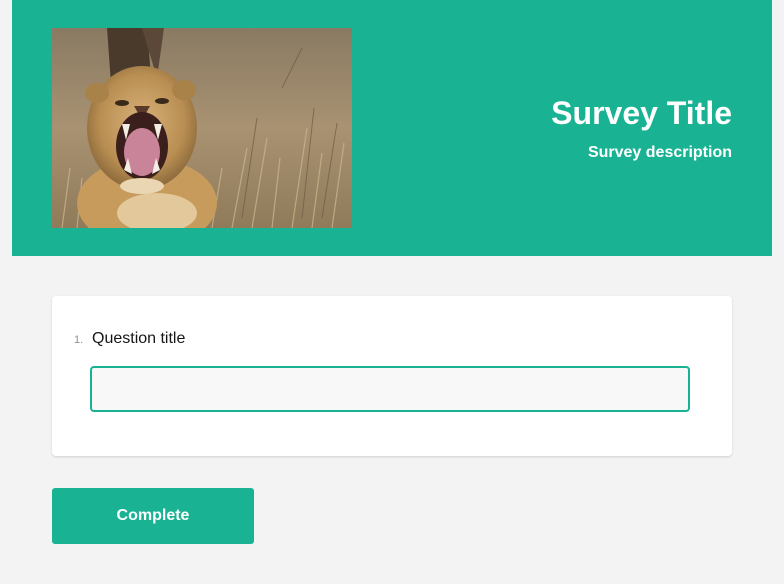  Describe the element at coordinates (390, 389) in the screenshot. I see `question-answer-input` at that location.